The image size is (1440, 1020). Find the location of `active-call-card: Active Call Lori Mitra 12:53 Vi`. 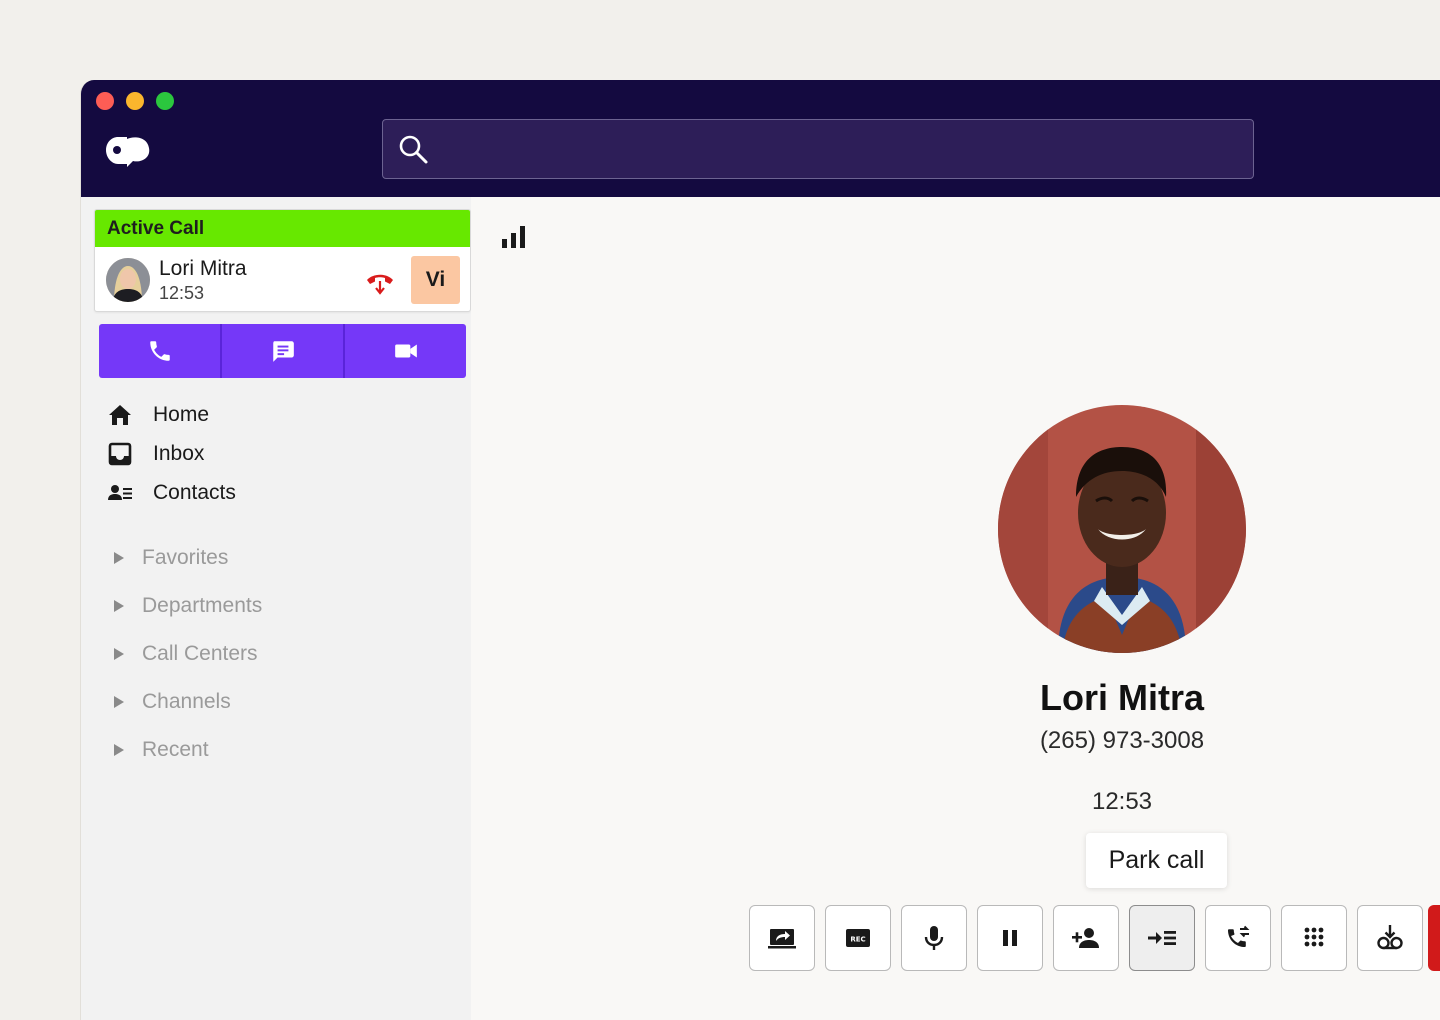

active-call-card: Active Call Lori Mitra 12:53 Vi is located at coordinates (282, 260).